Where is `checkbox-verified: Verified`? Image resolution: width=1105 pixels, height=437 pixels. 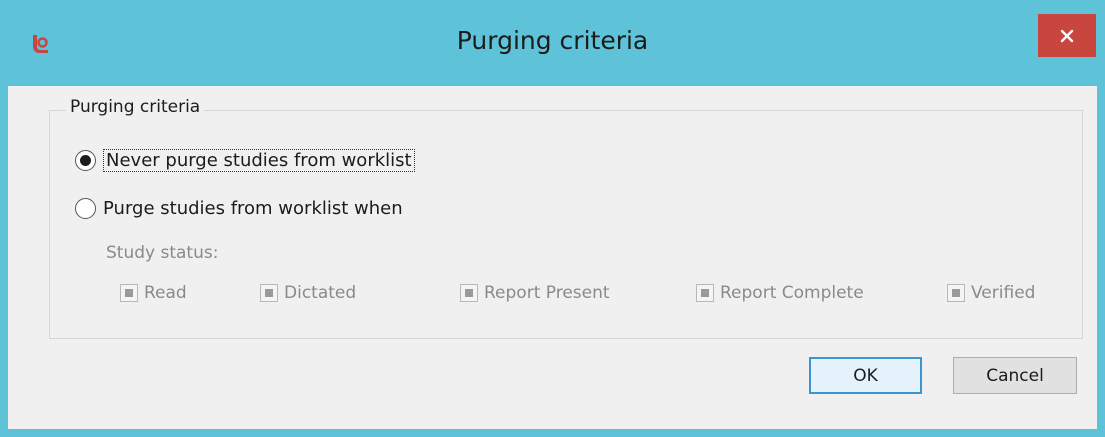 checkbox-verified: Verified is located at coordinates (991, 293).